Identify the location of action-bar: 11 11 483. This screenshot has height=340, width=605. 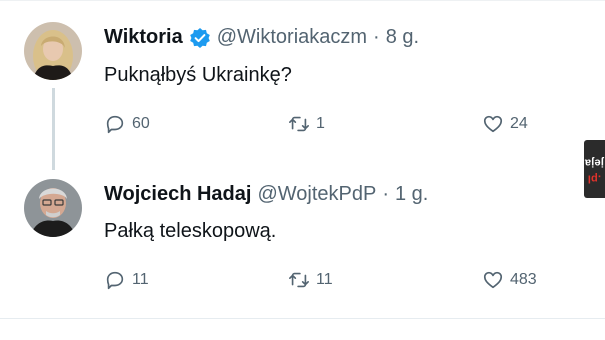
(334, 282).